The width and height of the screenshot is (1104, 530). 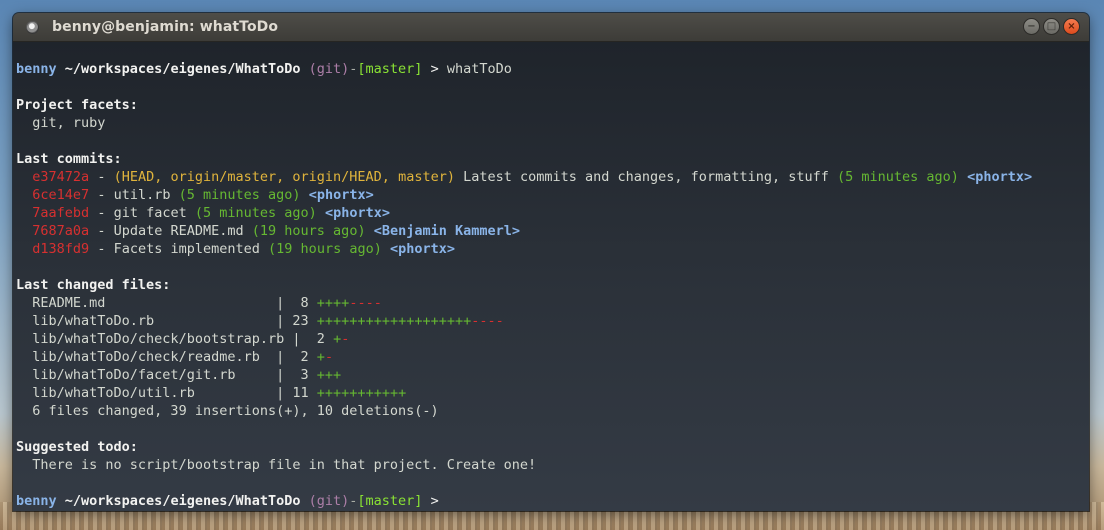 I want to click on minimize-button: −, so click(x=1031, y=26).